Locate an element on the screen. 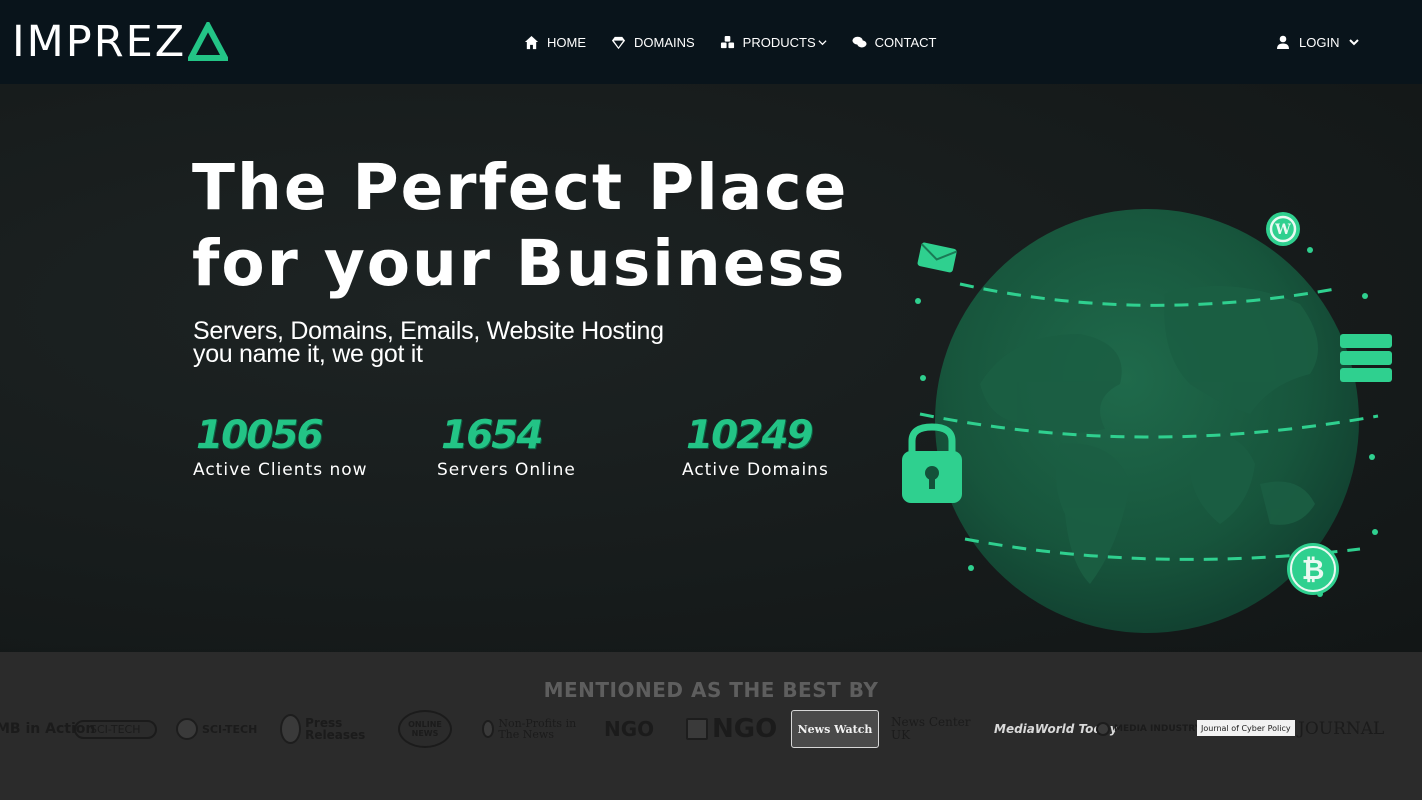 The image size is (1422, 800). wordpress-icon: W is located at coordinates (1283, 229).